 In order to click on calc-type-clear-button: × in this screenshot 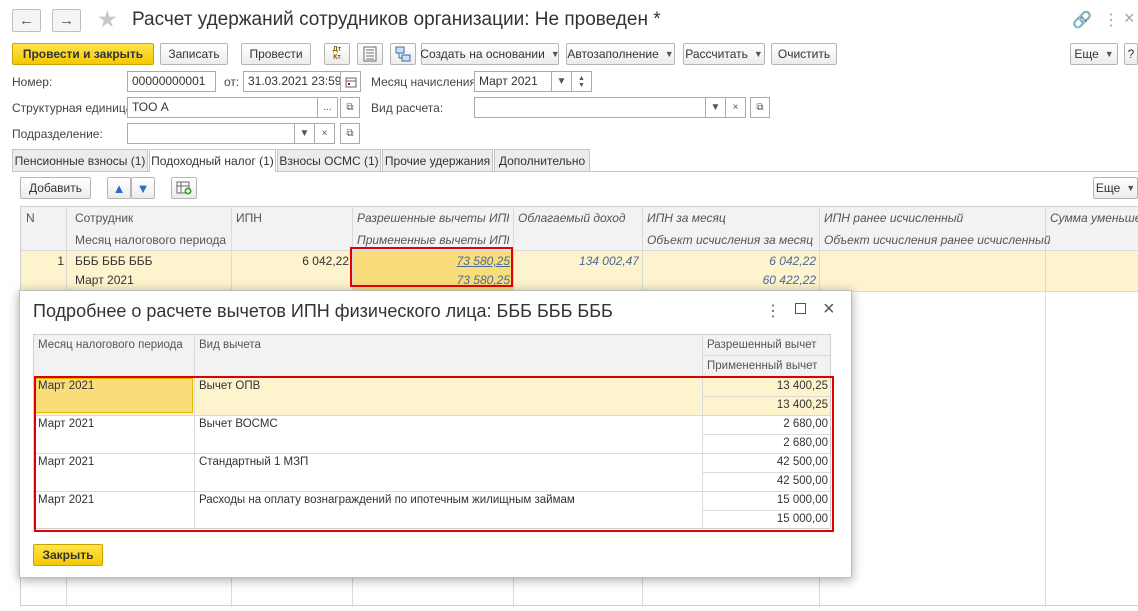, I will do `click(736, 107)`.